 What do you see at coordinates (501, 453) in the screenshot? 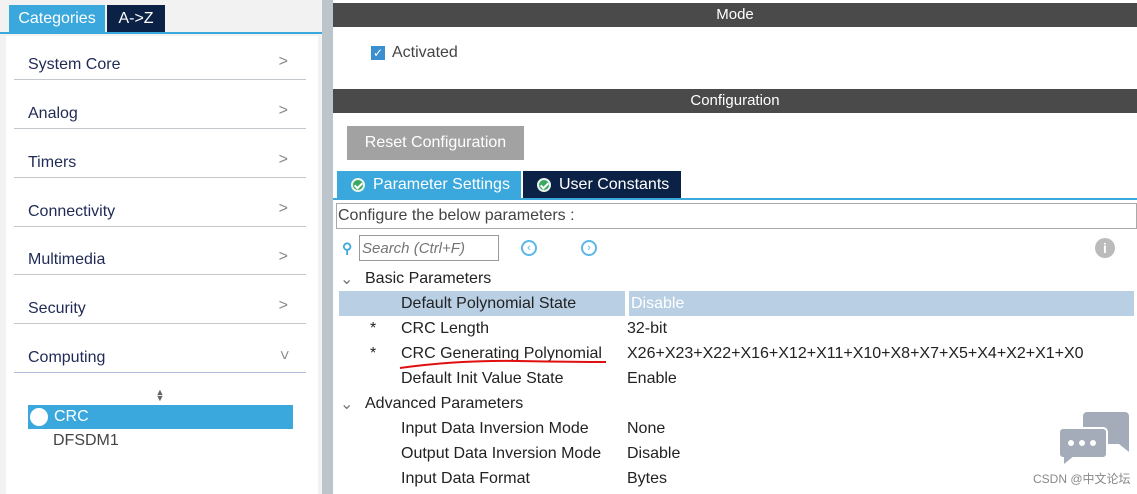
I see `param-name: Output Data Inversion Mode` at bounding box center [501, 453].